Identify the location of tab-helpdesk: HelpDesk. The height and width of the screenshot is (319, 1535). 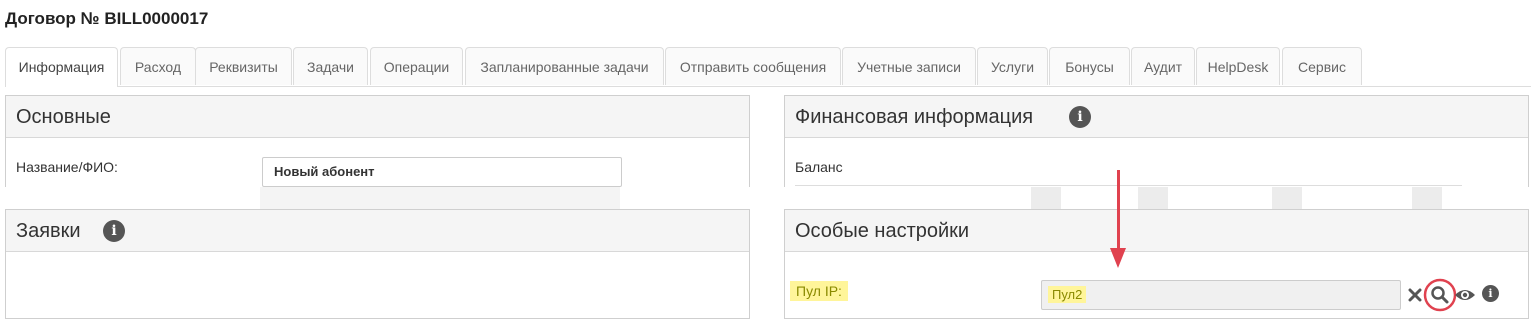
(1238, 66).